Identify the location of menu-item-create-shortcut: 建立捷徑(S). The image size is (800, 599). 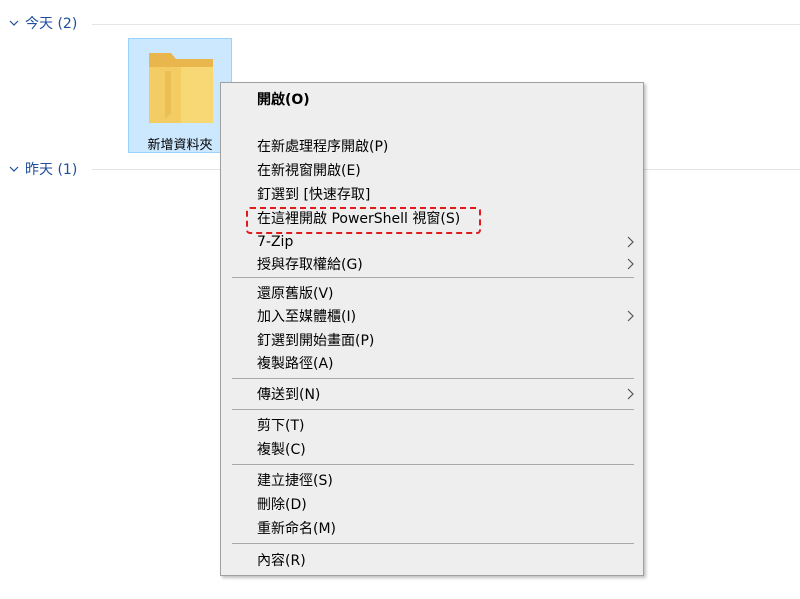
(432, 480).